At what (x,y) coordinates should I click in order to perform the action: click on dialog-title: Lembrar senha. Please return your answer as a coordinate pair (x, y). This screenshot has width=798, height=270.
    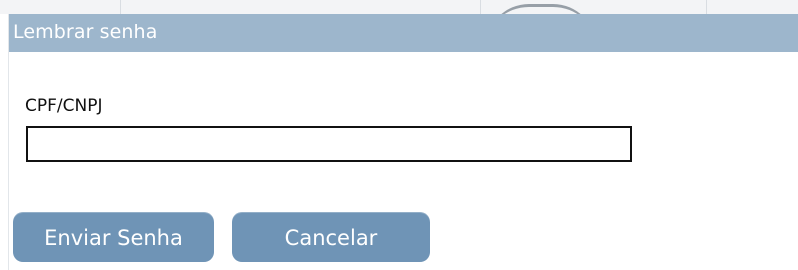
    Looking at the image, I should click on (85, 32).